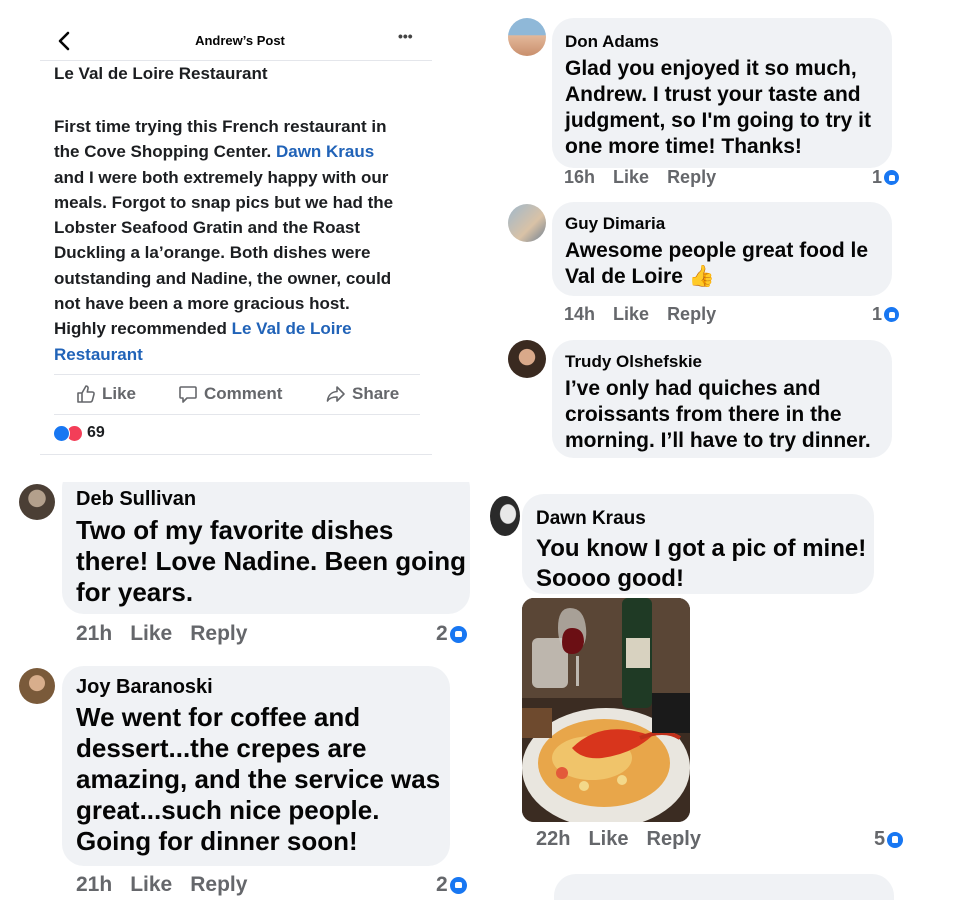  I want to click on comment-author: Trudy Olshefskie, so click(633, 362).